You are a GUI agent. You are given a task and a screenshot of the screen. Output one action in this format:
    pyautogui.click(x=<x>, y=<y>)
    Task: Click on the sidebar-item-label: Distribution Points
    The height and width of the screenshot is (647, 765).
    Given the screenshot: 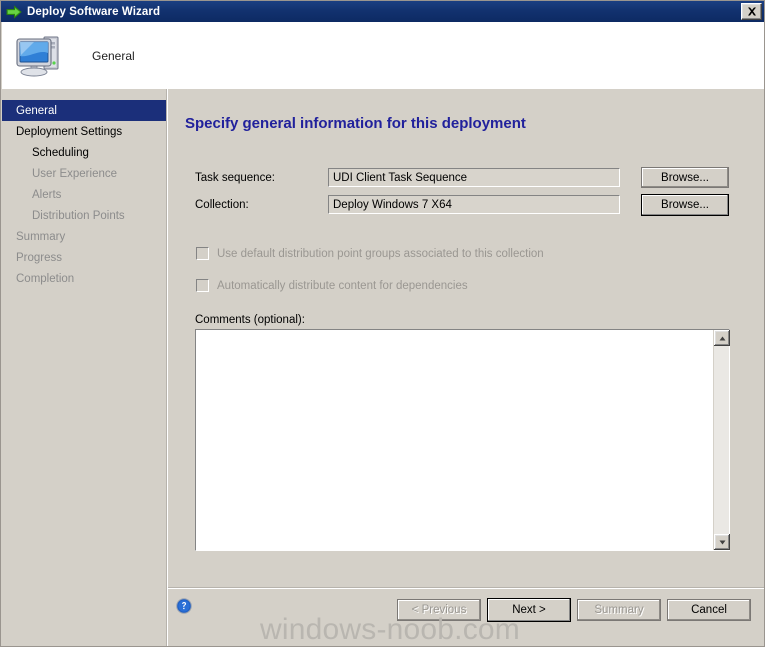 What is the action you would take?
    pyautogui.click(x=78, y=215)
    